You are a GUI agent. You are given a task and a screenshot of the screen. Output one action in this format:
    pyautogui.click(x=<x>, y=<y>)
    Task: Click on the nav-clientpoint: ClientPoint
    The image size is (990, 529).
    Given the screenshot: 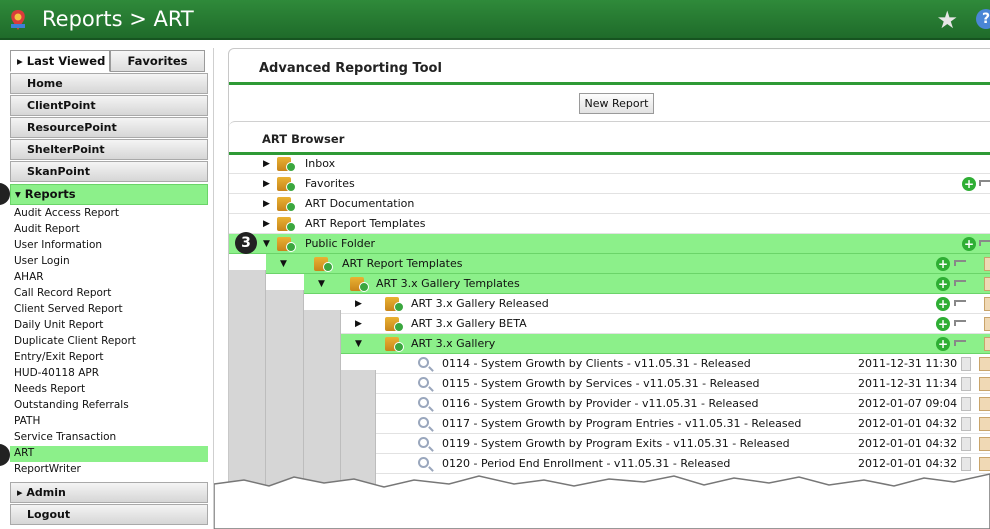 What is the action you would take?
    pyautogui.click(x=109, y=105)
    